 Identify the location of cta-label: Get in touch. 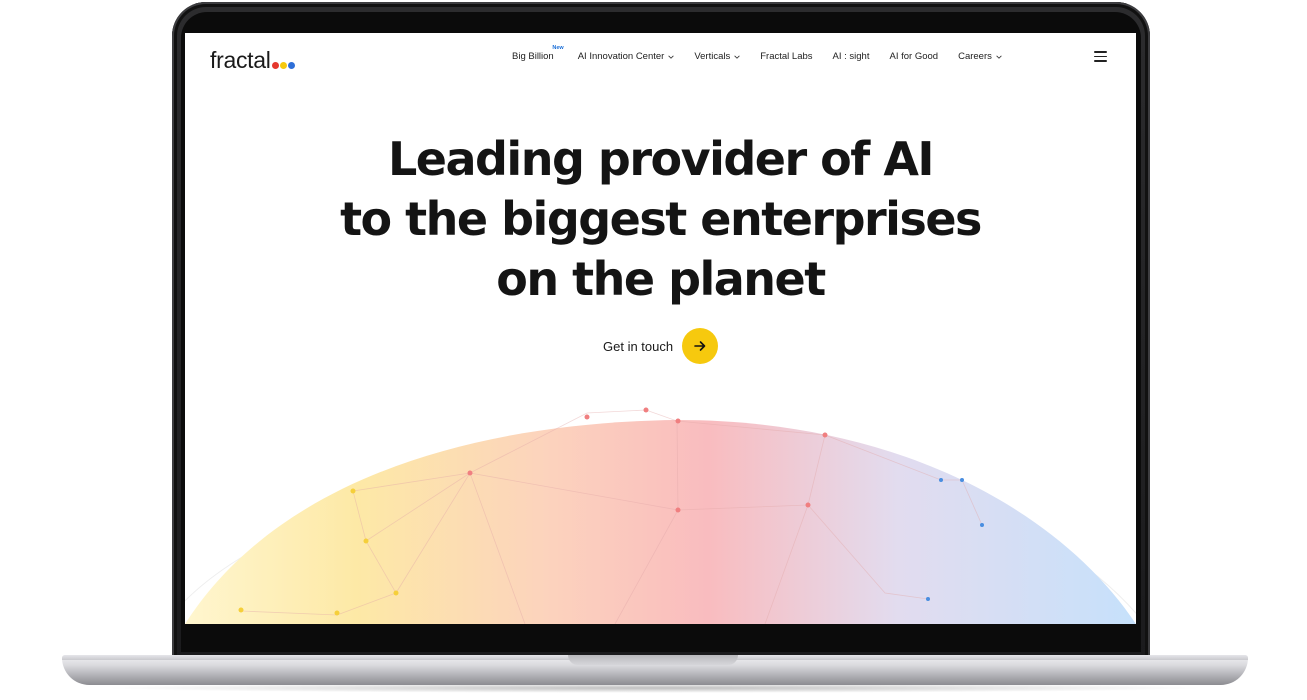
(638, 346).